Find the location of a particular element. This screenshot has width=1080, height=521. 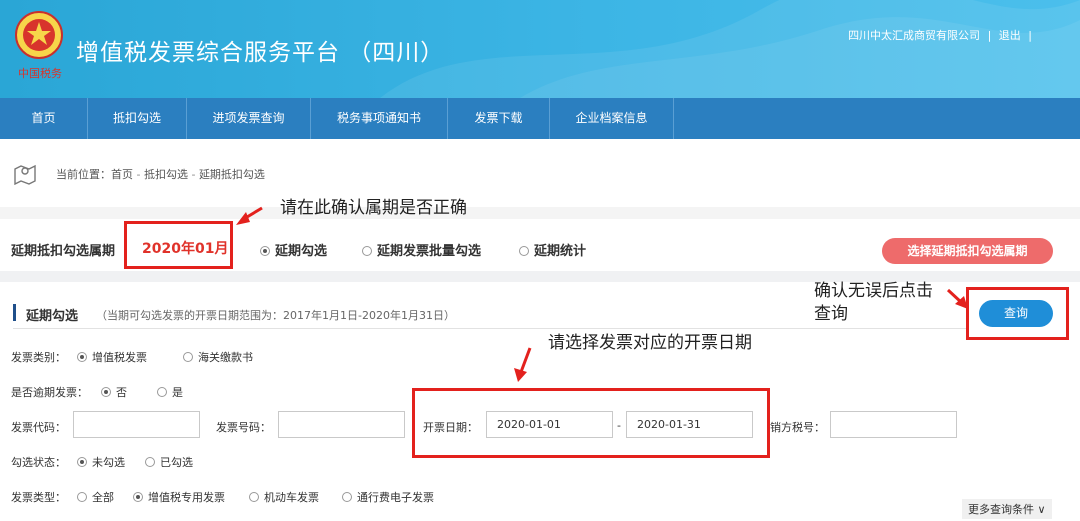

date-arrowhead is located at coordinates (520, 375).